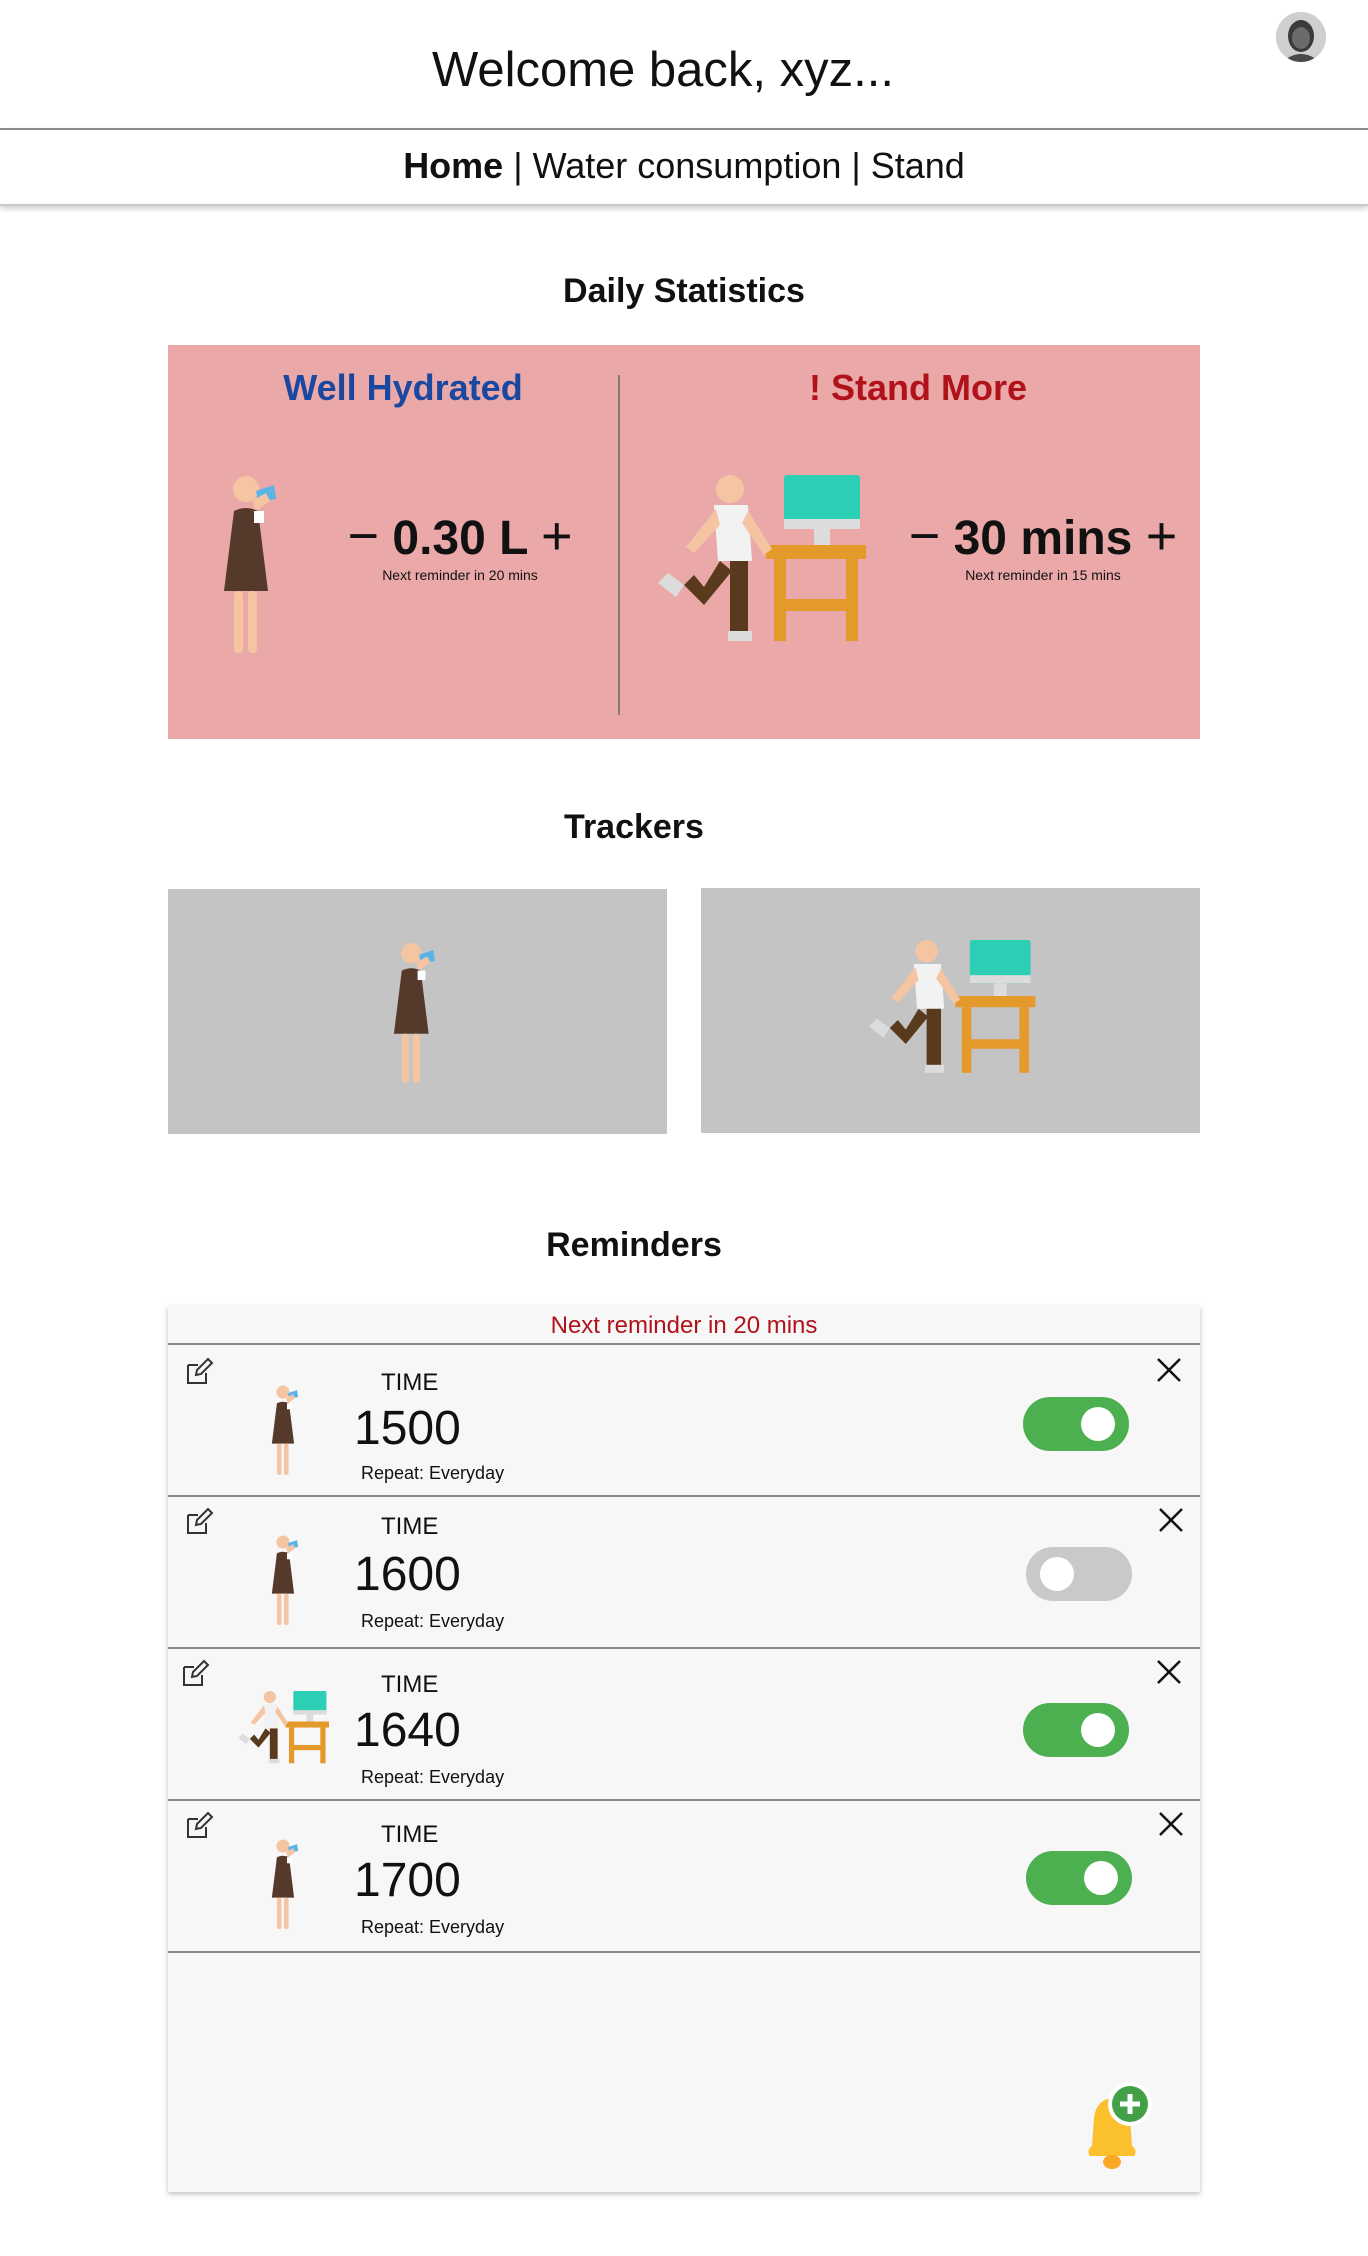 This screenshot has width=1368, height=2256. I want to click on increase-water-button: +, so click(557, 536).